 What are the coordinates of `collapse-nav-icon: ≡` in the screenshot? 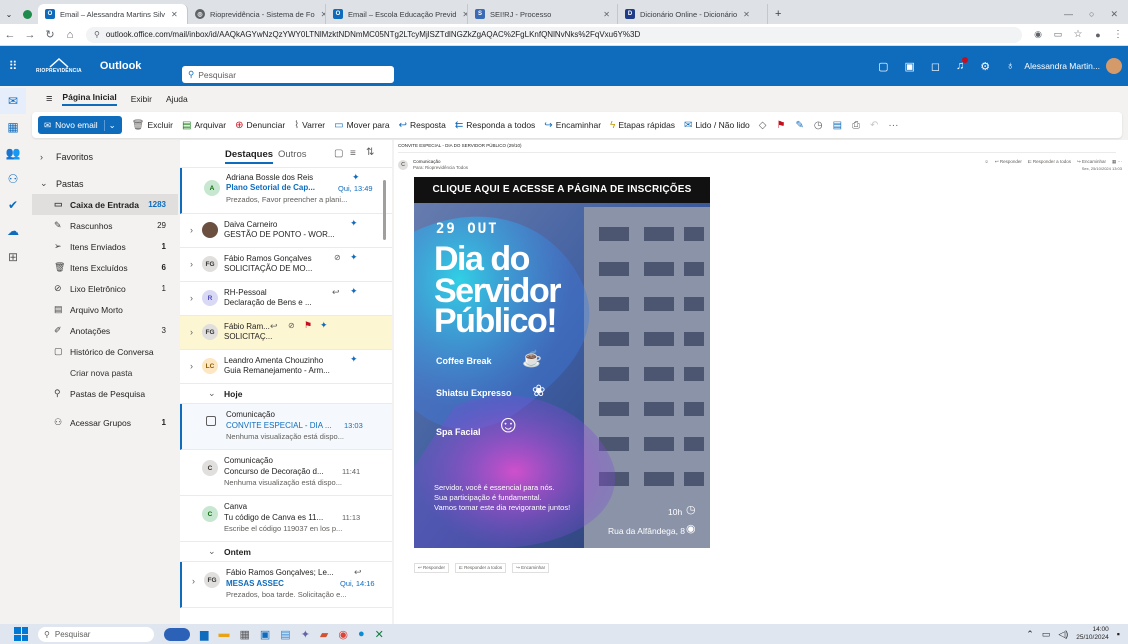 It's located at (49, 99).